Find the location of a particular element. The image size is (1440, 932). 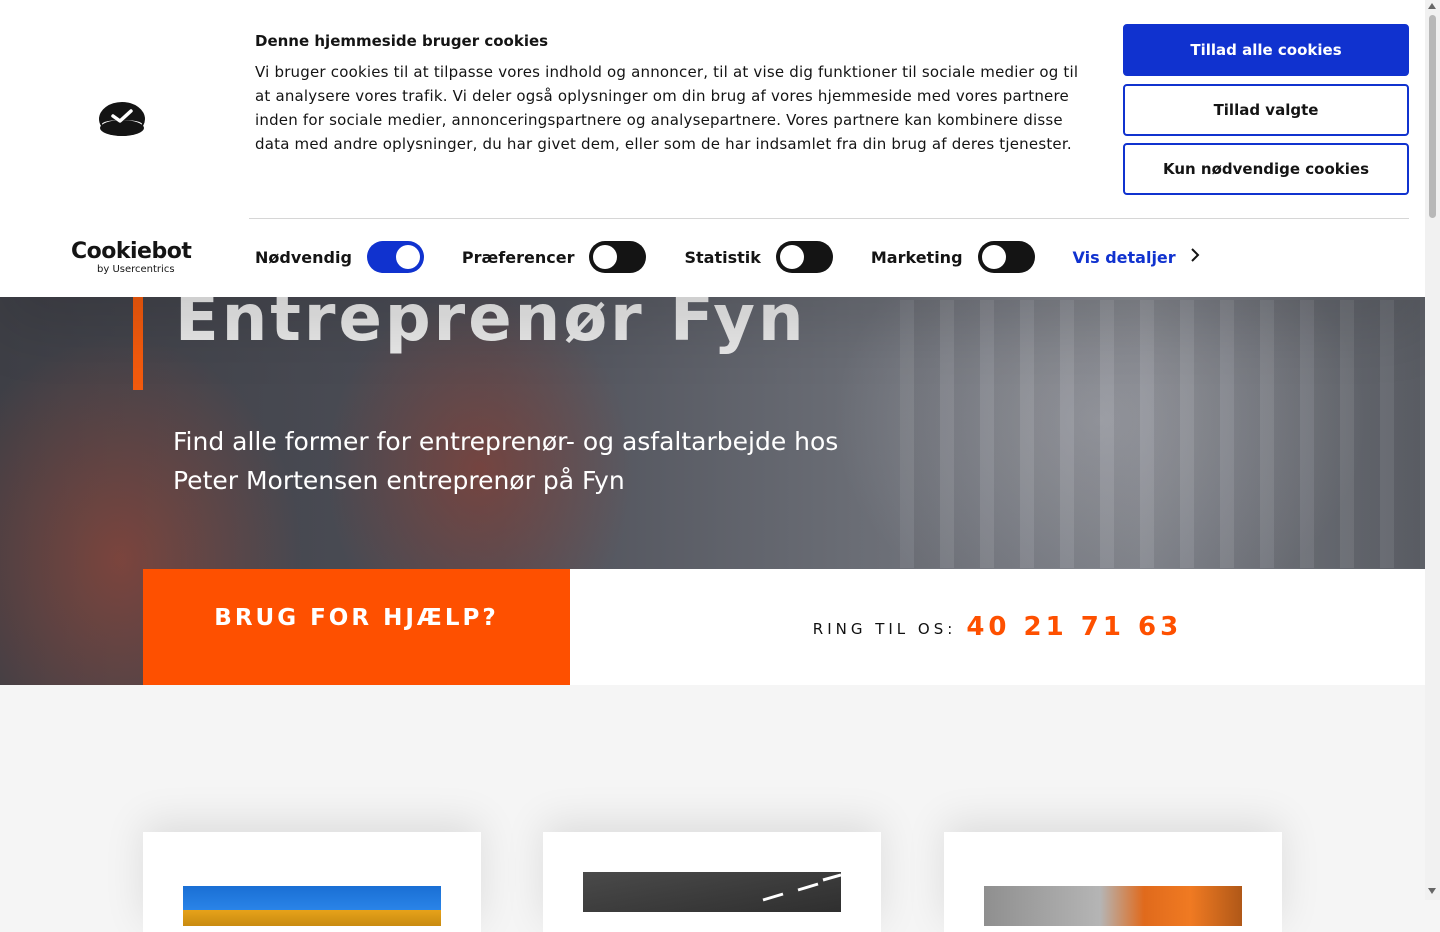

cookiebot-brand: Cookiebot by Usercentrics is located at coordinates (131, 257).